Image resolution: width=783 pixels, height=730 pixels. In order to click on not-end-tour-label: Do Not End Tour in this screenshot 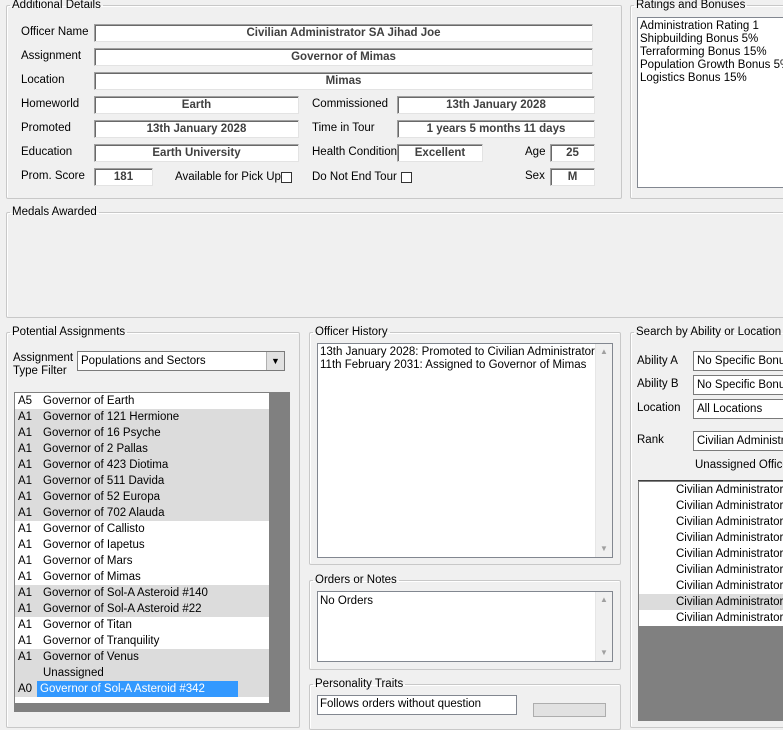, I will do `click(354, 177)`.